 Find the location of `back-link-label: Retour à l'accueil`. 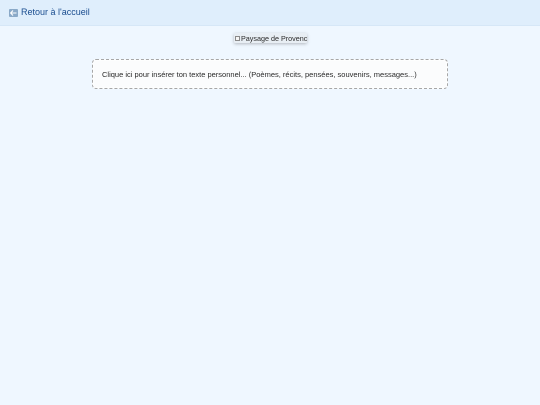

back-link-label: Retour à l'accueil is located at coordinates (55, 12).